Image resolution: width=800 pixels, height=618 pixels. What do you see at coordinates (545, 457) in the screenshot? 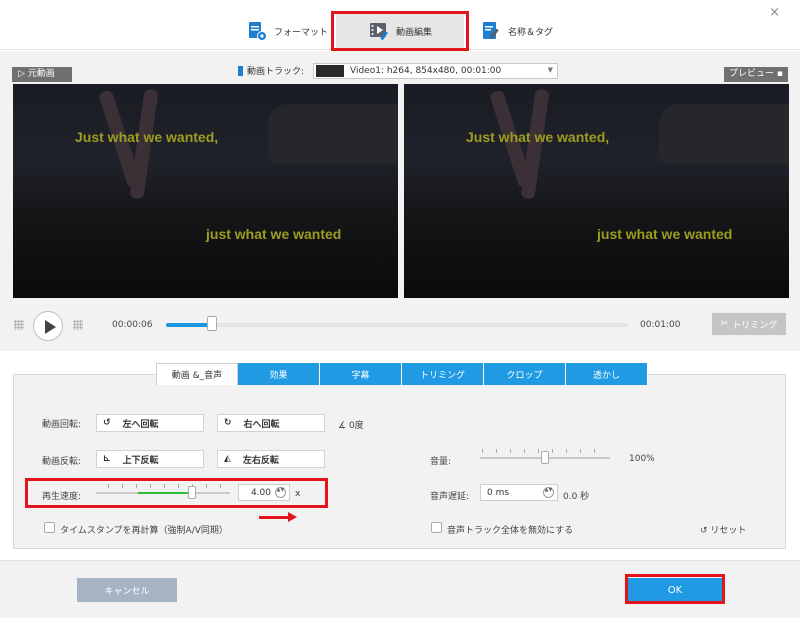
I see `volume-slider-handle` at bounding box center [545, 457].